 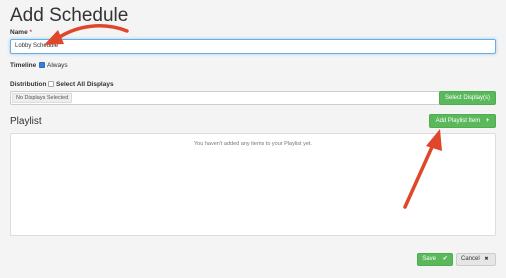 I want to click on distribution-label: Distribution, so click(x=28, y=84).